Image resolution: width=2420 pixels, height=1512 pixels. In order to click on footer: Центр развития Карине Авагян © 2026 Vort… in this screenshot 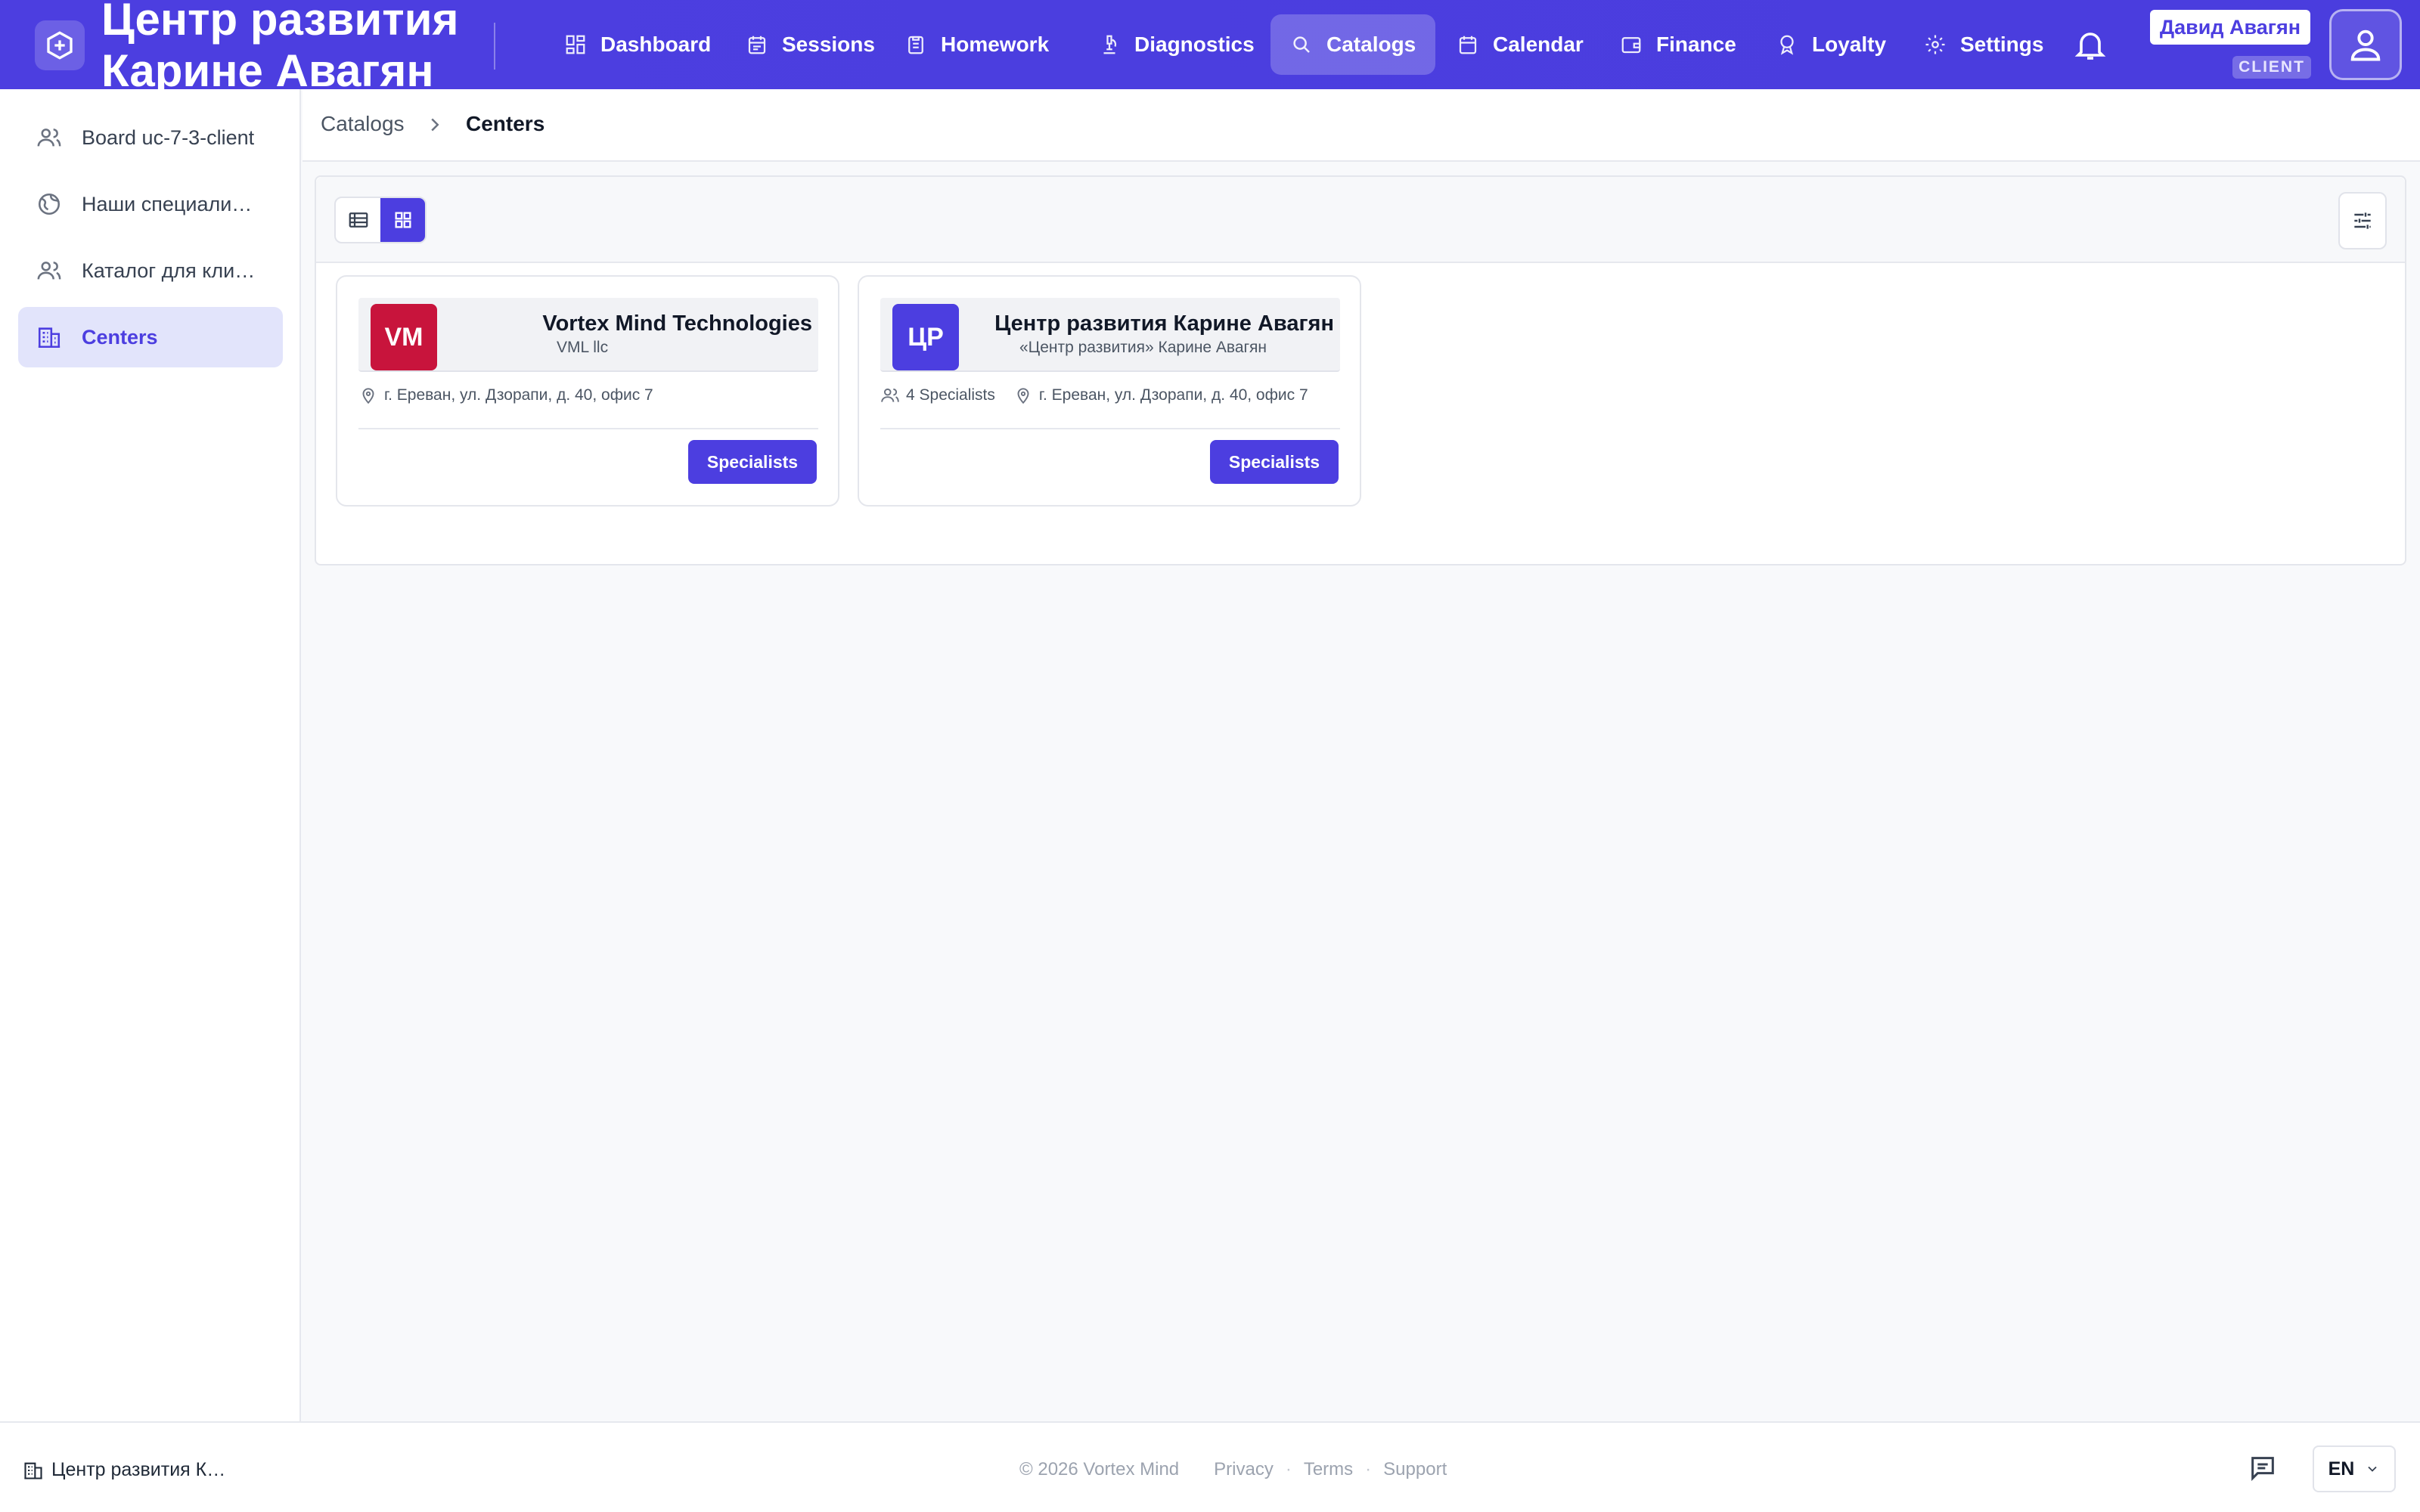, I will do `click(1210, 1466)`.